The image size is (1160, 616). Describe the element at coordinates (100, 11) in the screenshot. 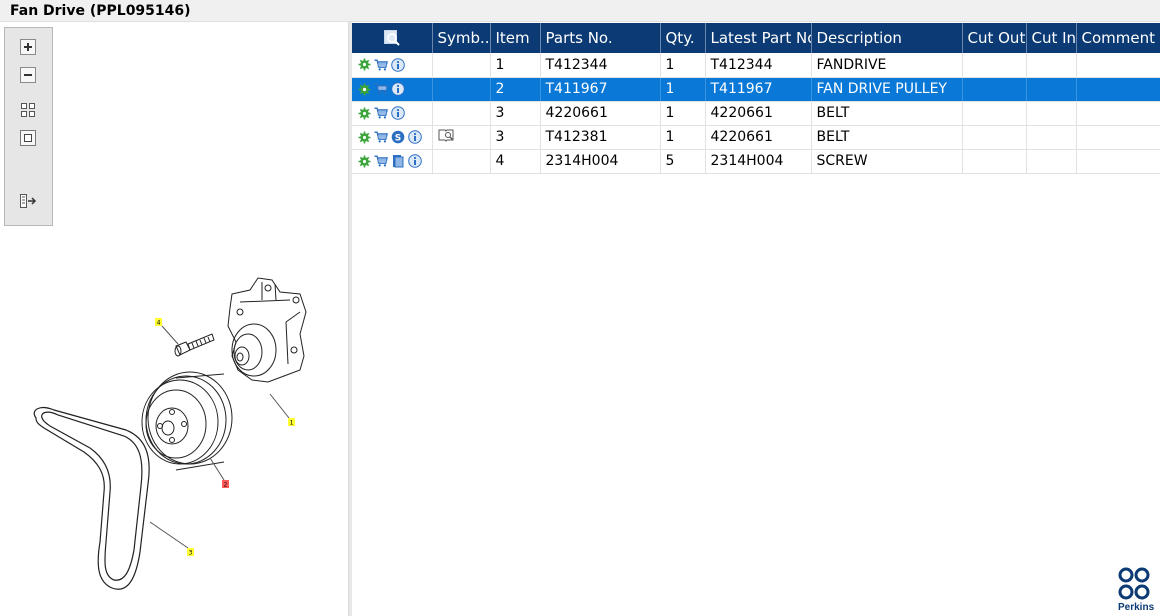

I see `window-title: Fan Drive (PPL095146)` at that location.